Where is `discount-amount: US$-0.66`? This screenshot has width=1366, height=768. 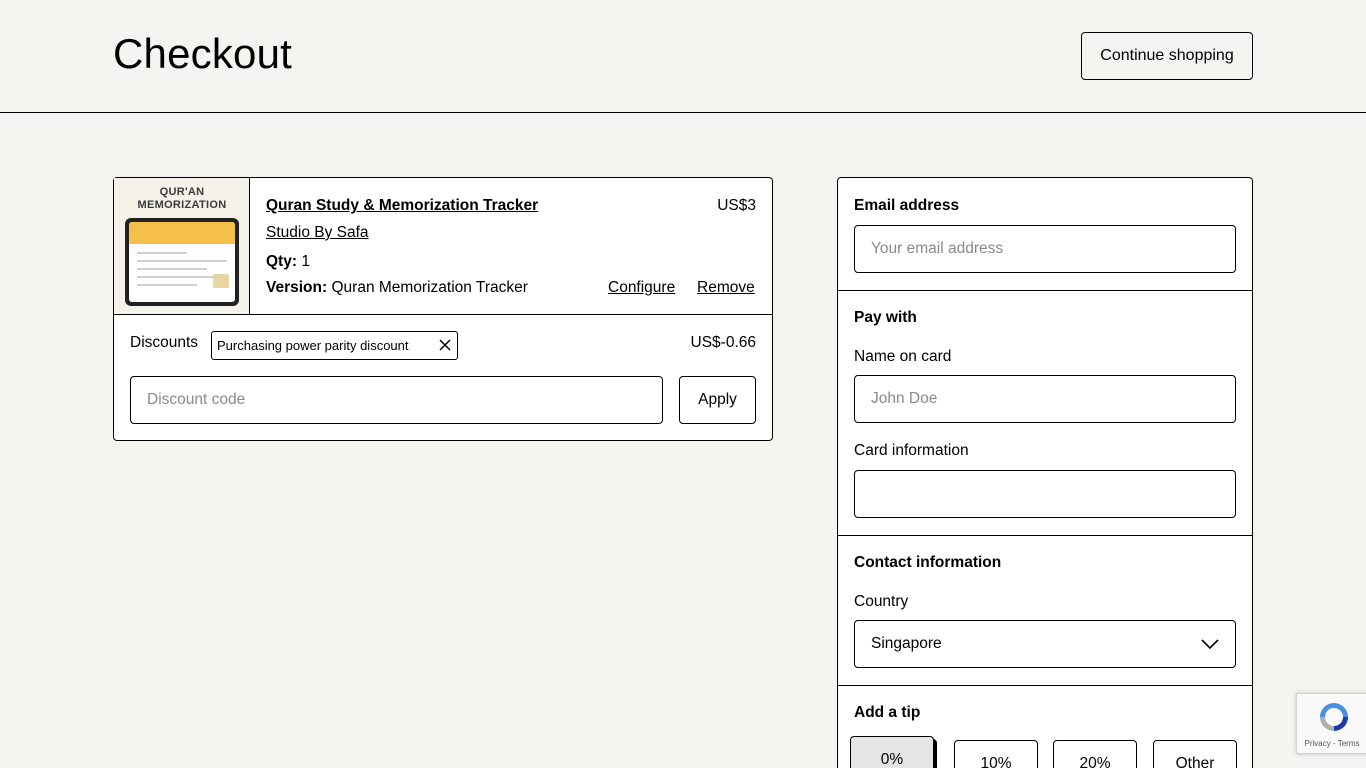 discount-amount: US$-0.66 is located at coordinates (723, 342).